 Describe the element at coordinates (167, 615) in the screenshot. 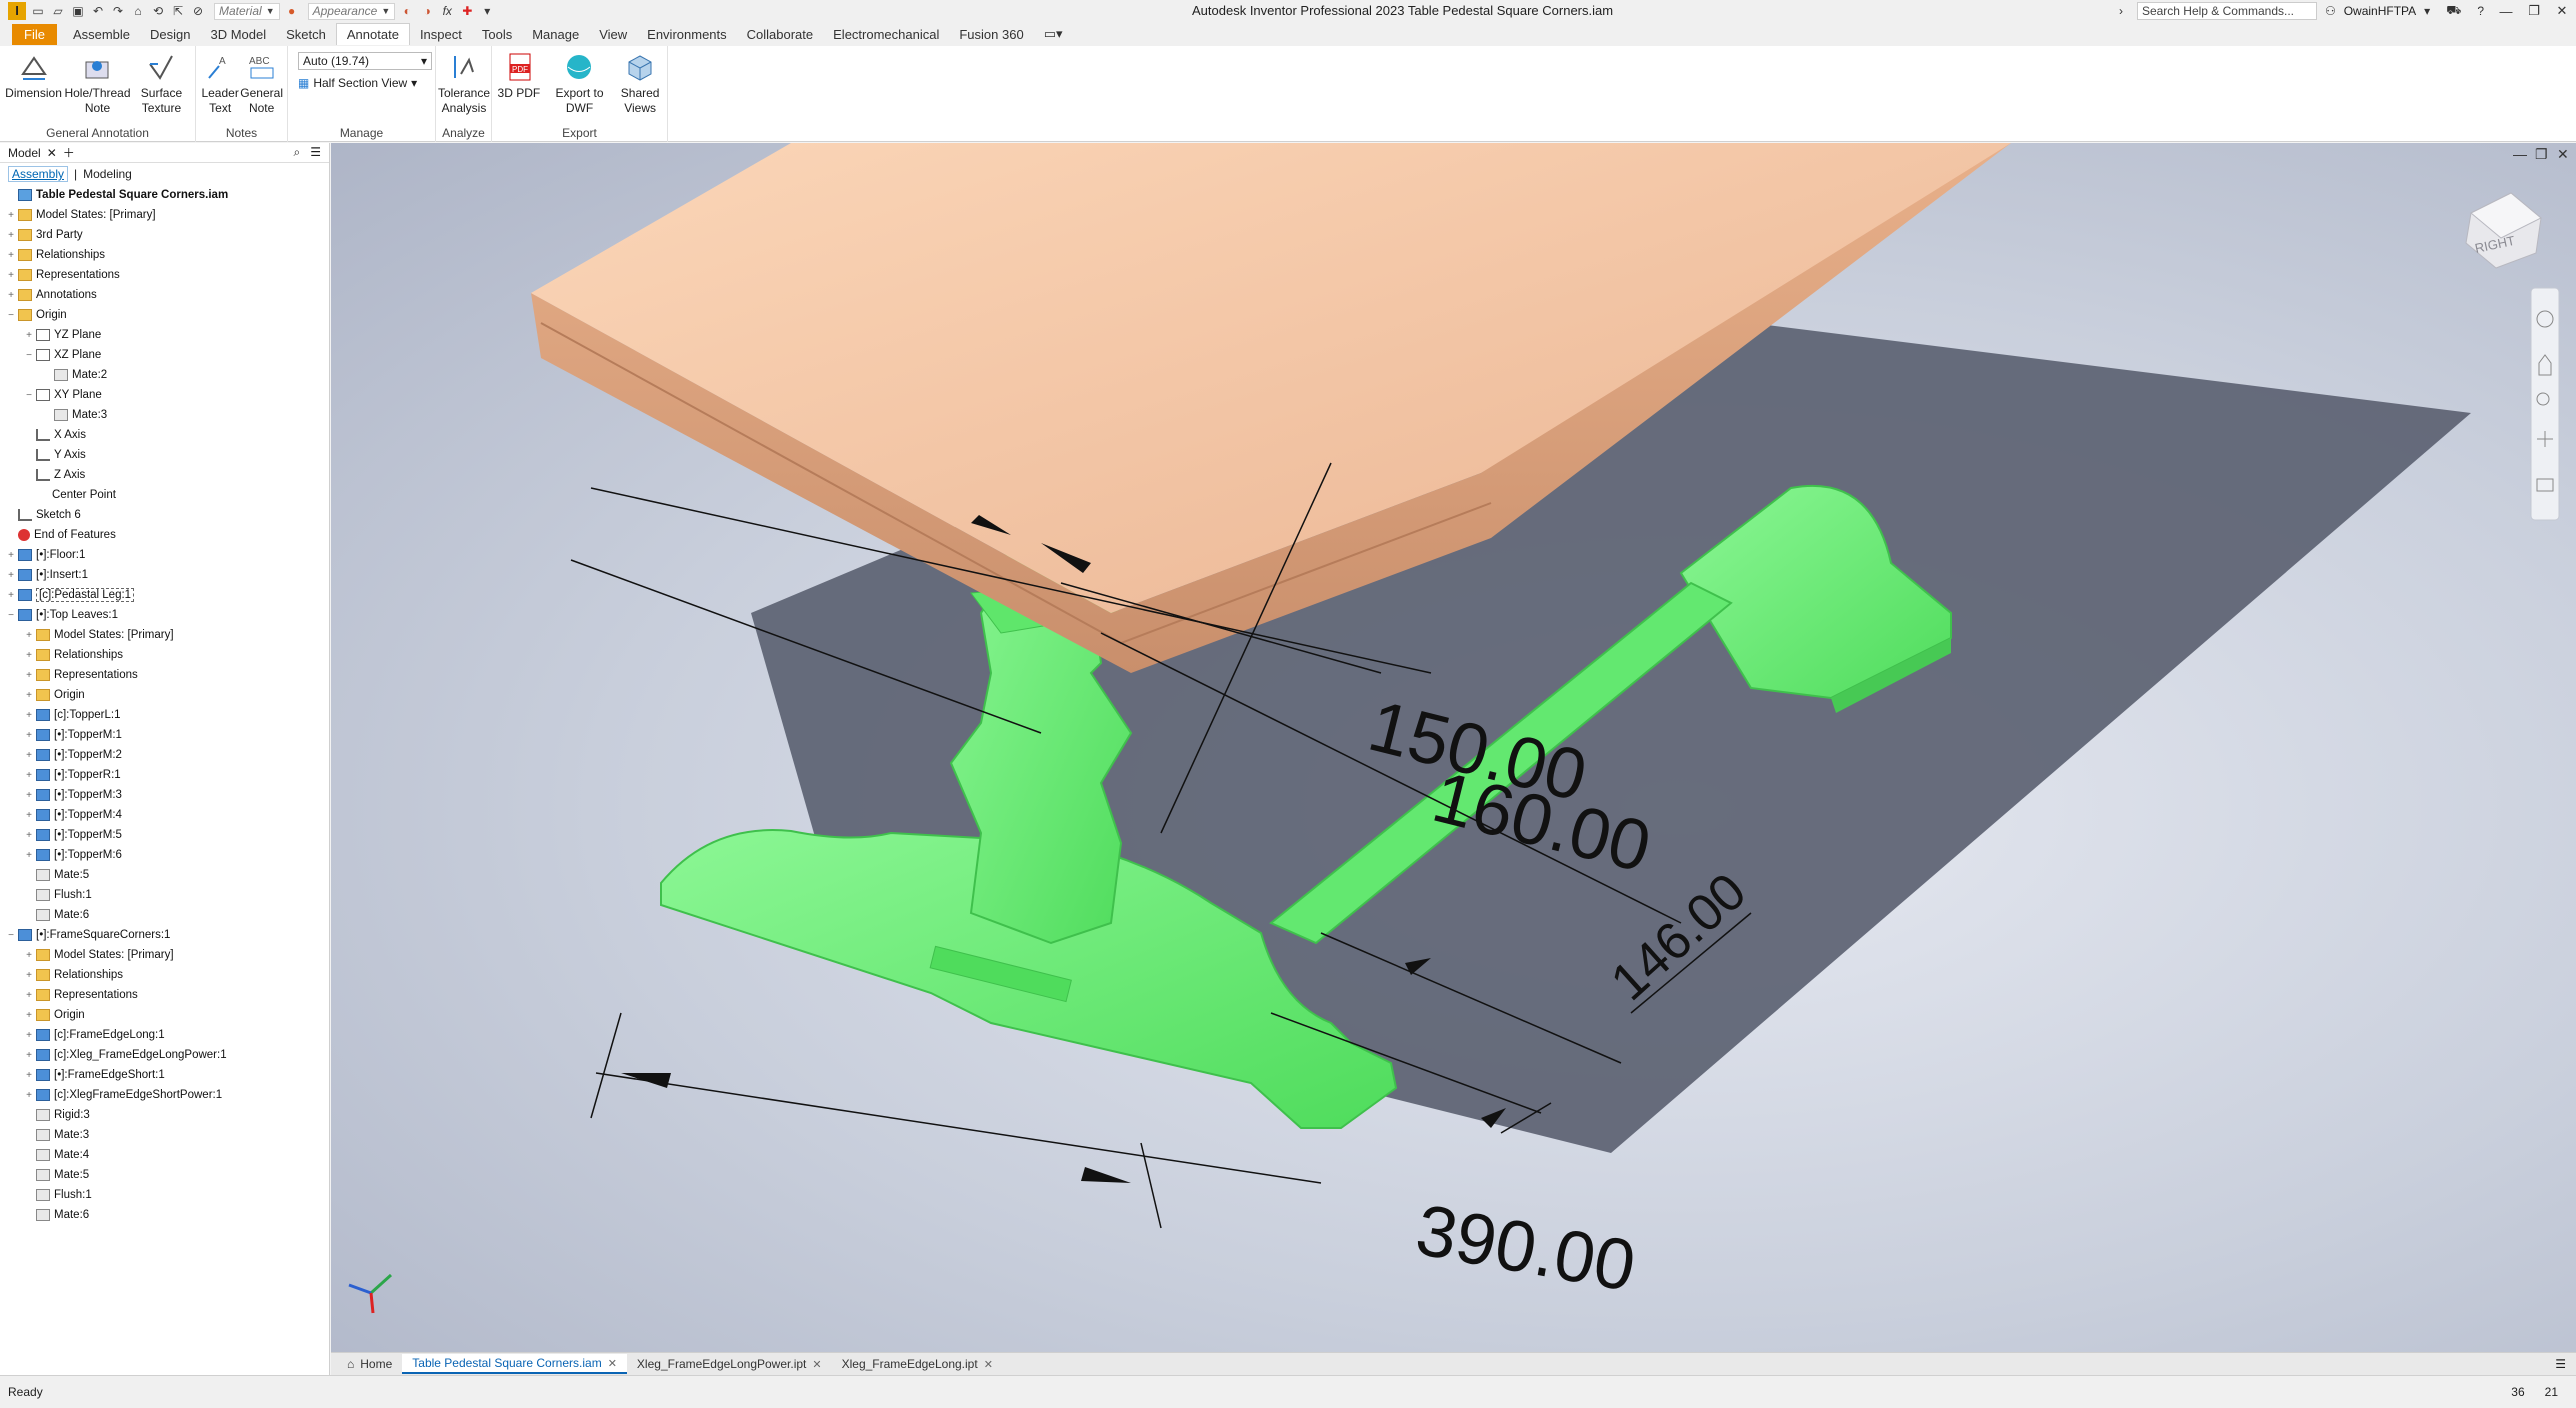

I see `tree-node: − [•]:Top Leaves:1` at that location.